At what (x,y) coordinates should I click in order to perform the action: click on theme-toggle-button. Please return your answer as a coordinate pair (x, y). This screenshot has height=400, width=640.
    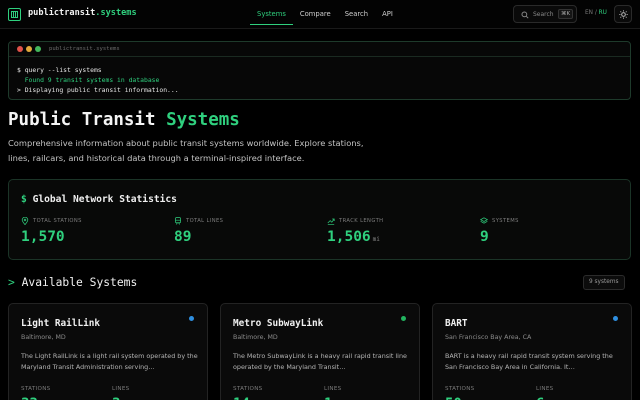
    Looking at the image, I should click on (623, 14).